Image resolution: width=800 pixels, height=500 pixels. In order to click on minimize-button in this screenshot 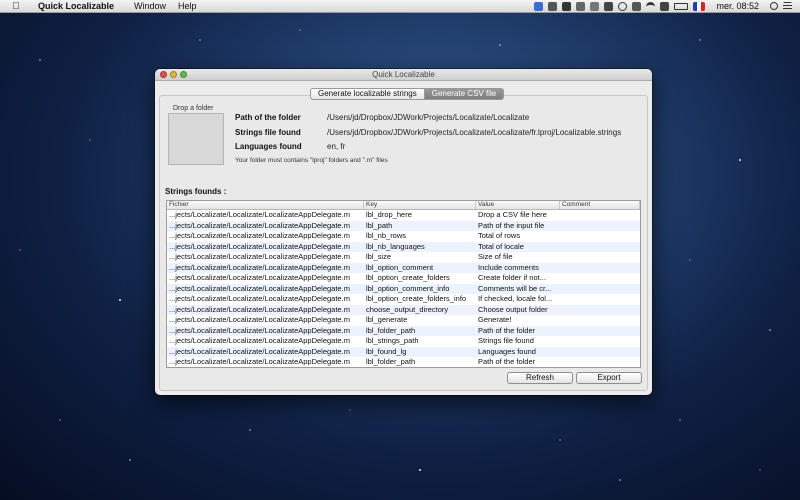, I will do `click(173, 74)`.